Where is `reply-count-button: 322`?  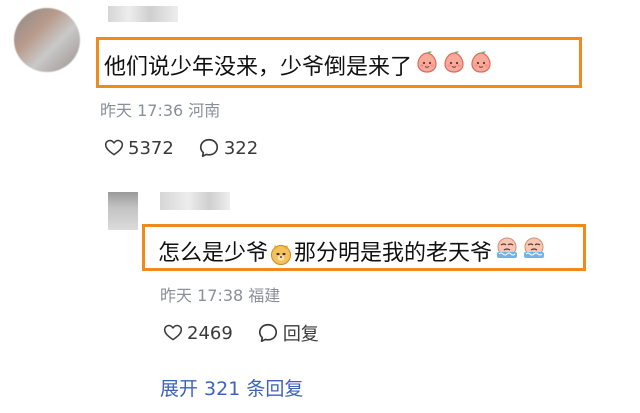
reply-count-button: 322 is located at coordinates (228, 148).